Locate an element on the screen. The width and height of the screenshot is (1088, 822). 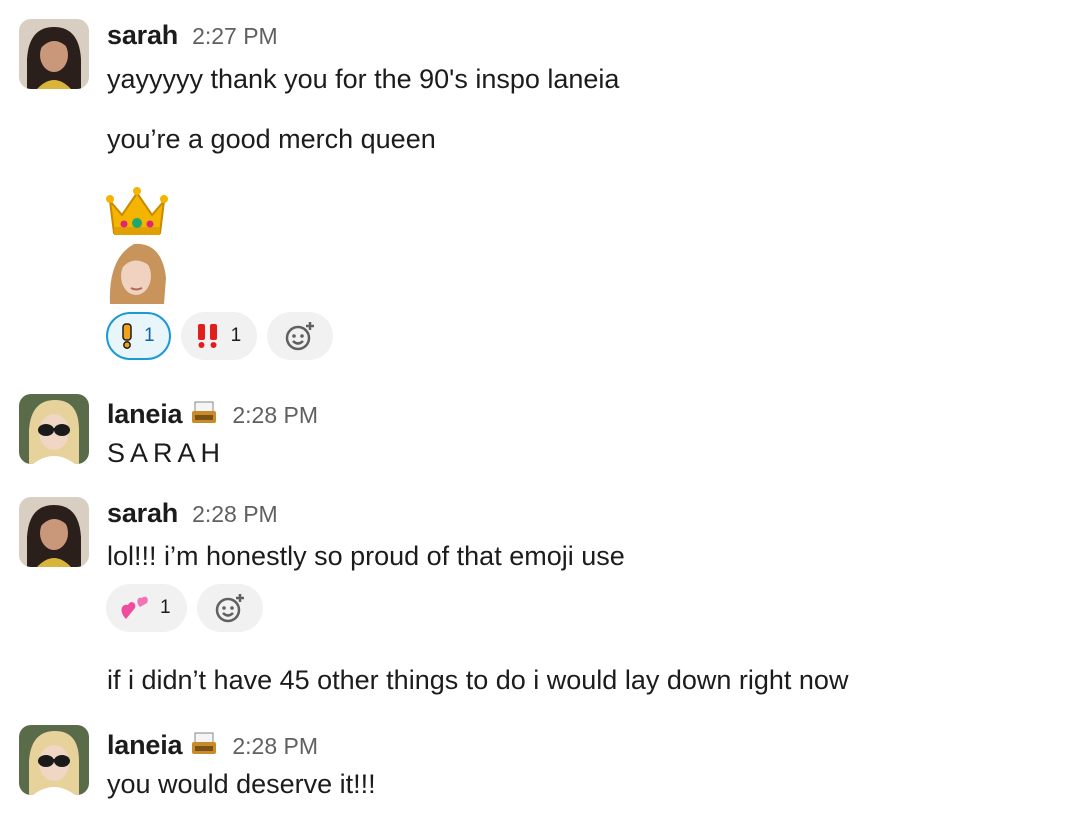
two-hearts-emoji is located at coordinates (135, 608).